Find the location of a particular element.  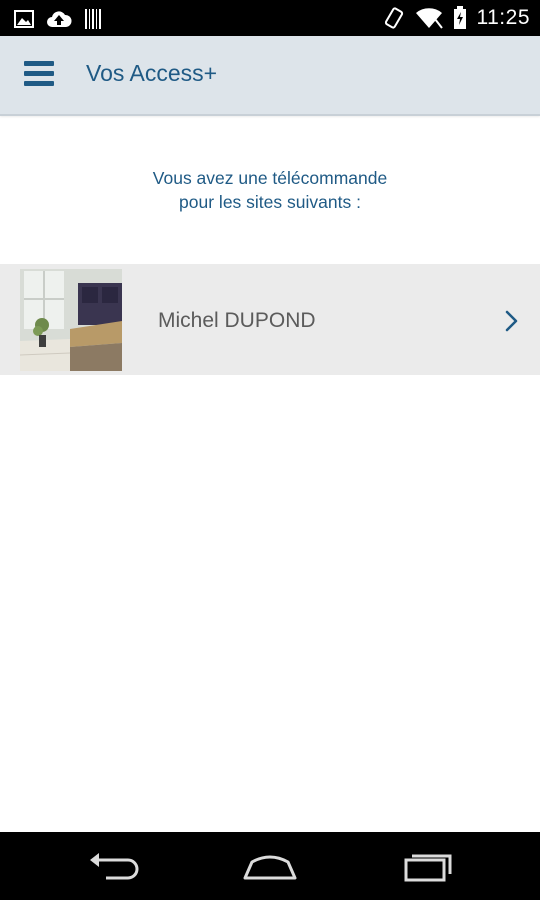

status-bar: 11:25 is located at coordinates (270, 18).